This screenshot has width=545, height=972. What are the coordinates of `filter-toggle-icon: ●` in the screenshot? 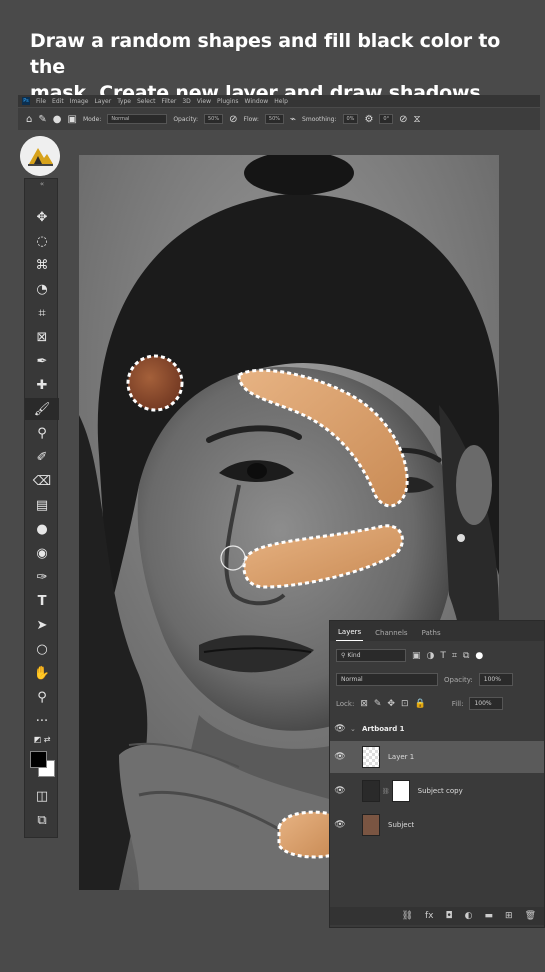 It's located at (479, 656).